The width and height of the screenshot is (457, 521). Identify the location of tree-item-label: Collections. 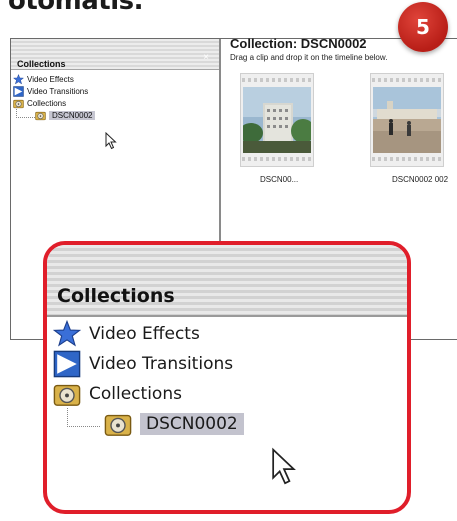
(135, 394).